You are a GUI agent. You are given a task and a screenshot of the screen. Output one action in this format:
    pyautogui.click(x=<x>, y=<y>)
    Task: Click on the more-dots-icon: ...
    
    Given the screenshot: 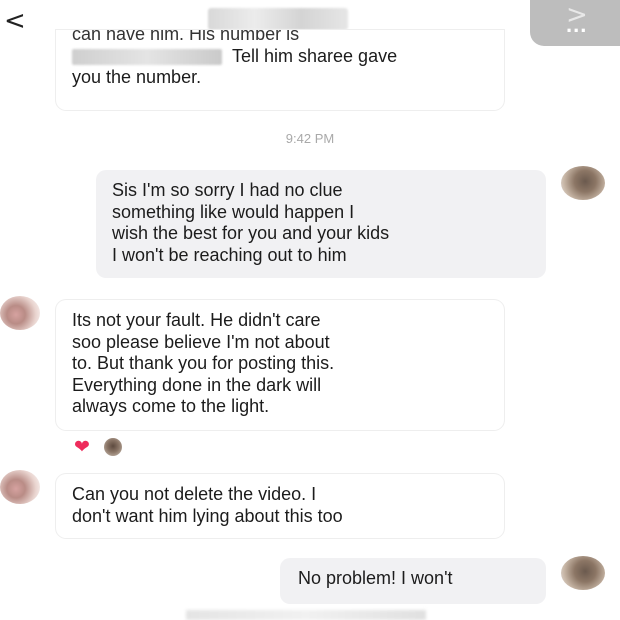 What is the action you would take?
    pyautogui.click(x=577, y=24)
    